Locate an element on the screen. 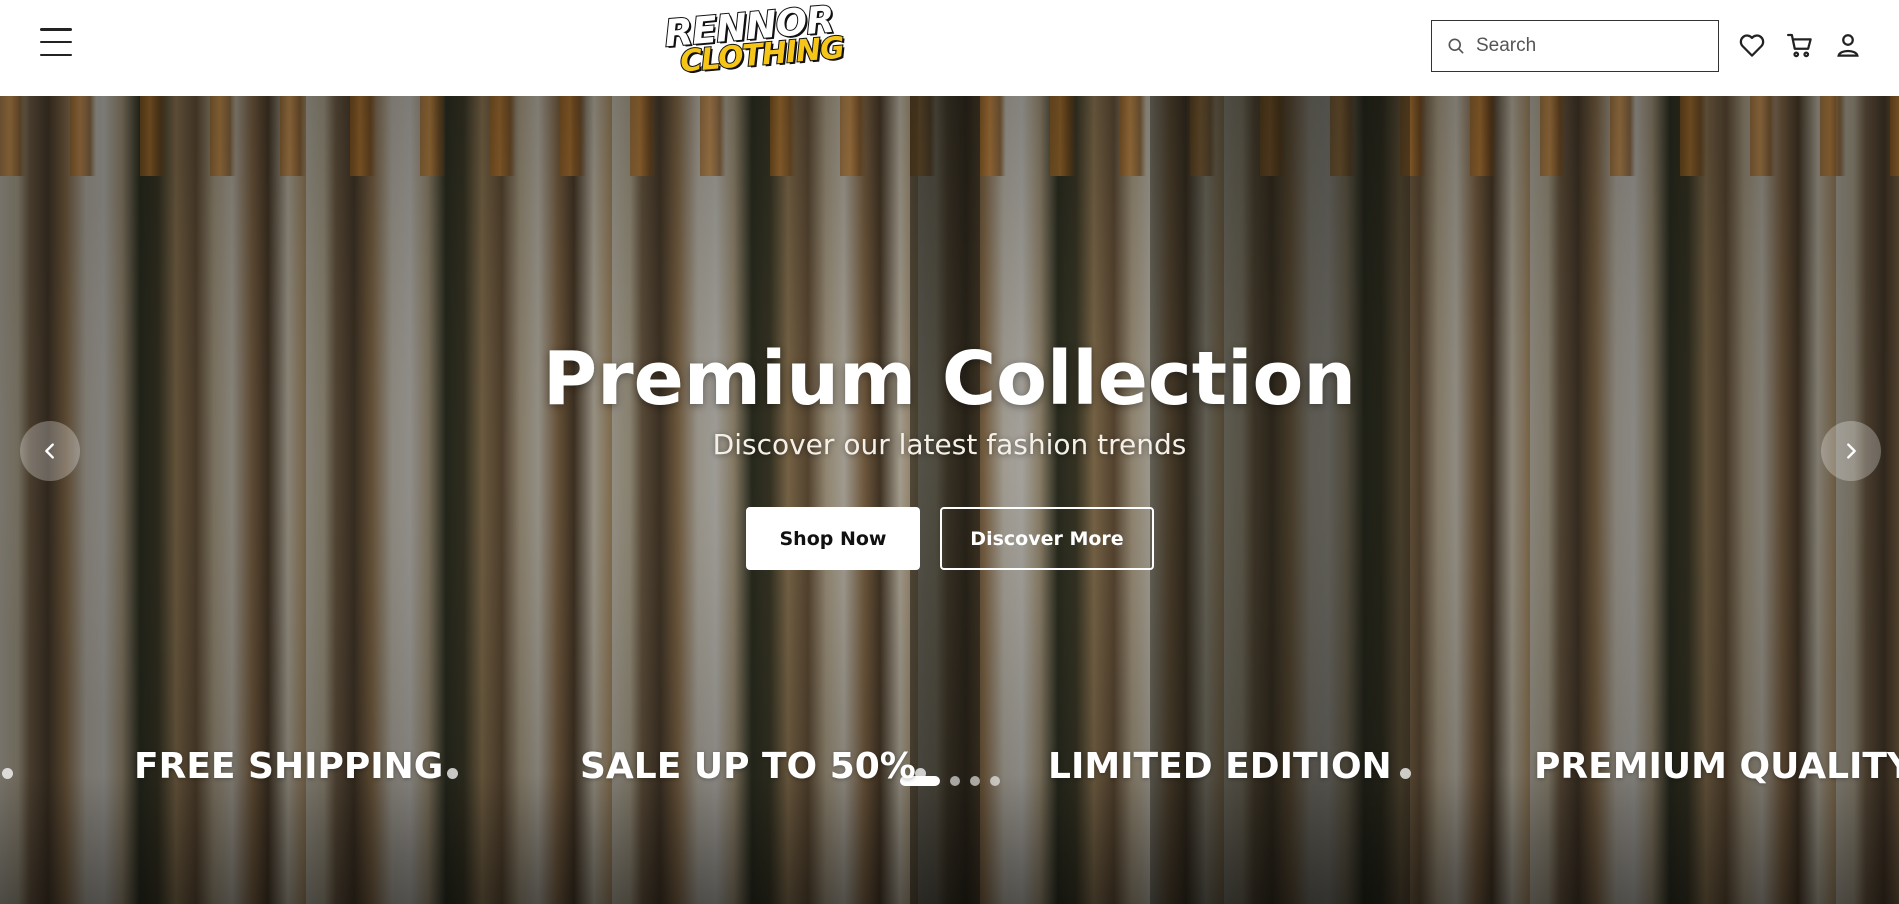 Image resolution: width=1899 pixels, height=904 pixels. search-icon is located at coordinates (1457, 46).